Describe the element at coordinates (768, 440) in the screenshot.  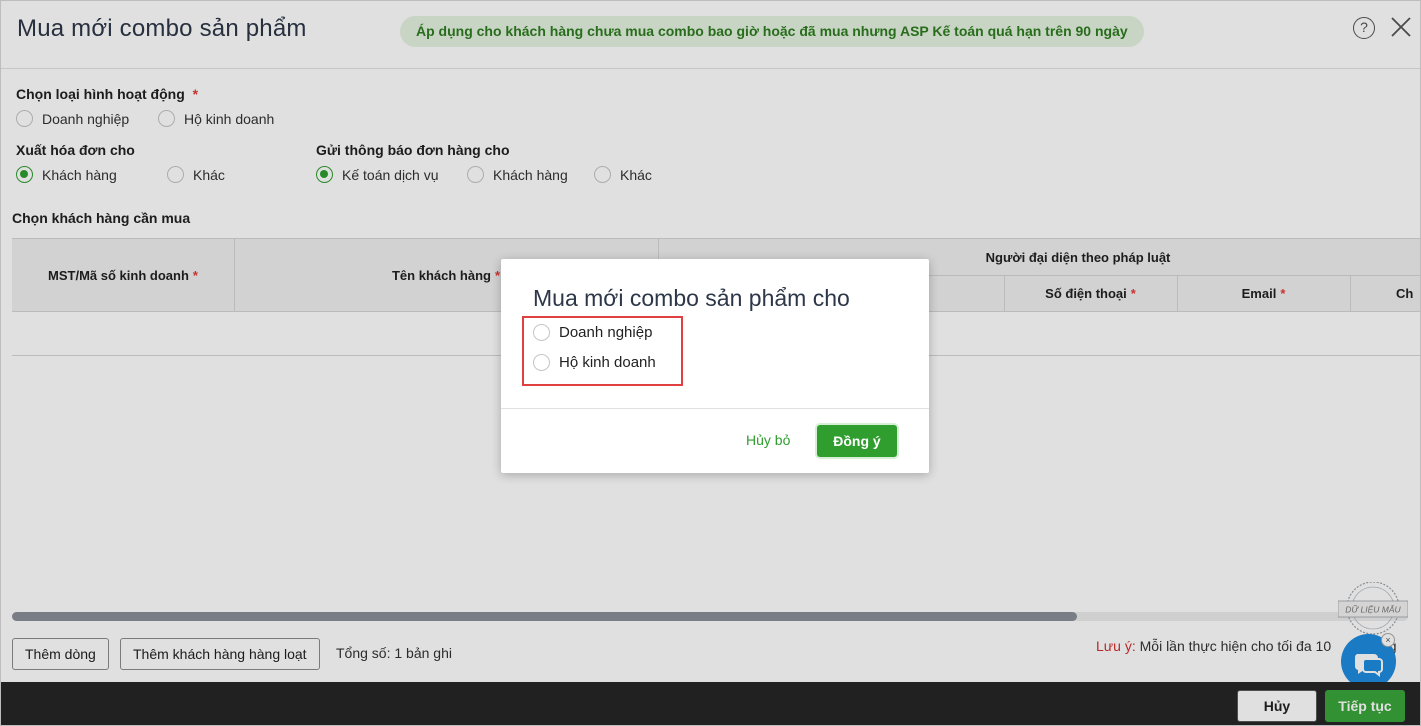
I see `dialog-cancel-button: Hủy bỏ` at that location.